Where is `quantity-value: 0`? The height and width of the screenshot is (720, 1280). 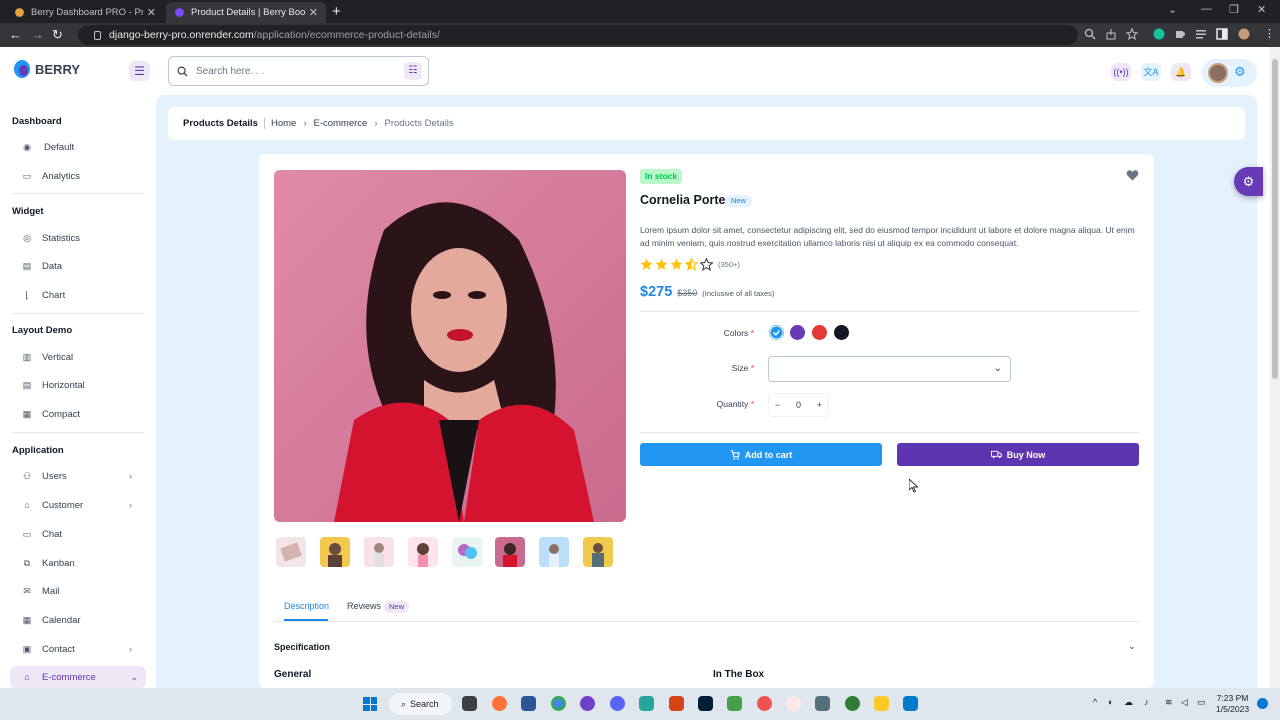 quantity-value: 0 is located at coordinates (798, 405).